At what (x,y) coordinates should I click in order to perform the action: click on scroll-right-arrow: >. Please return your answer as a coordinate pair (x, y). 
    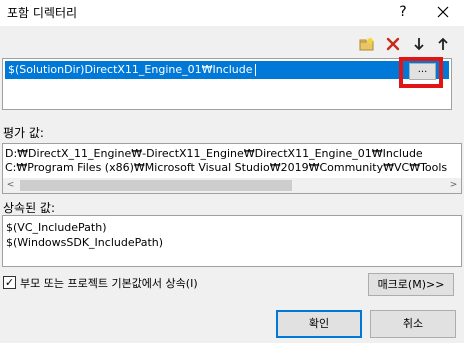
    Looking at the image, I should click on (453, 185).